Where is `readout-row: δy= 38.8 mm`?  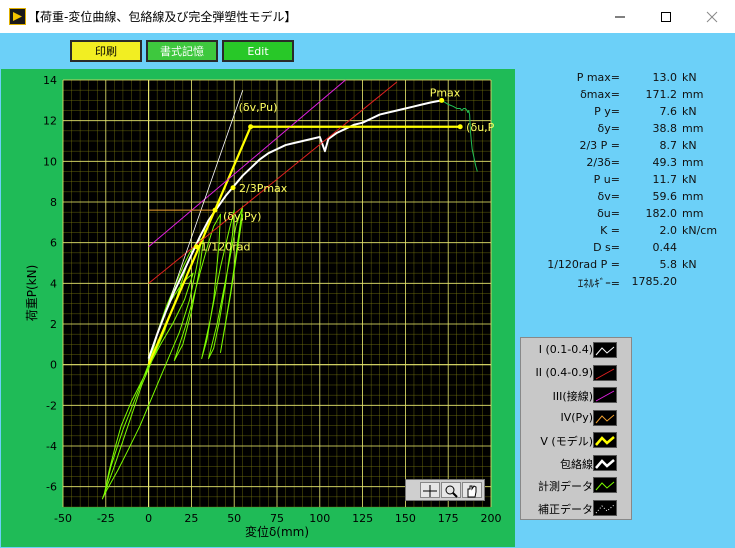
readout-row: δy= 38.8 mm is located at coordinates (627, 130).